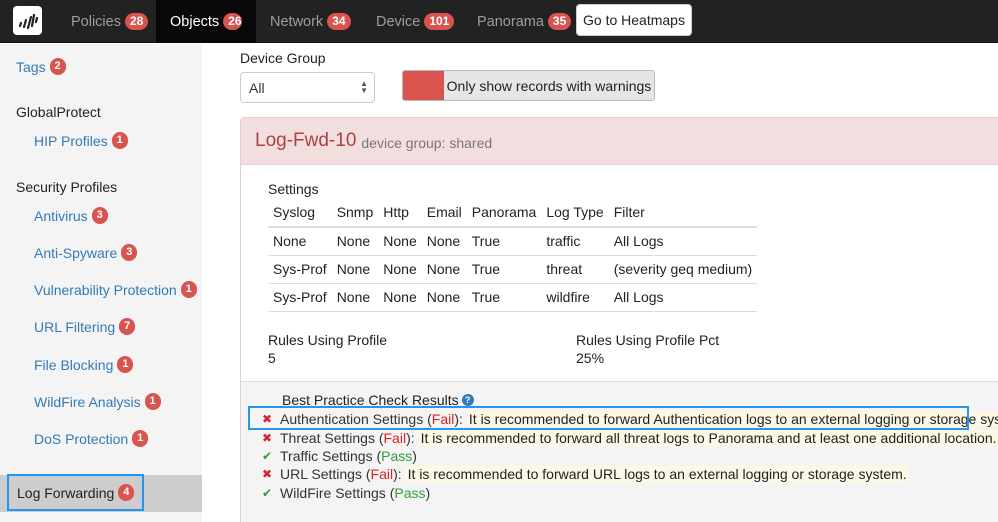 The height and width of the screenshot is (522, 998). Describe the element at coordinates (683, 269) in the screenshot. I see `table-cell: (severity geq medium)` at that location.